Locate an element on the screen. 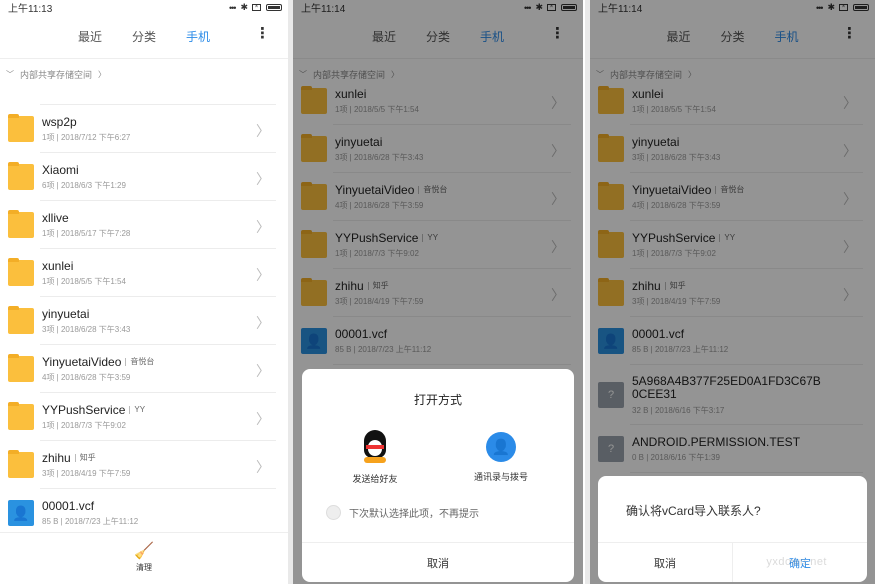 This screenshot has height=584, width=875. item-name: YinyuetaiVideo is located at coordinates (82, 361).